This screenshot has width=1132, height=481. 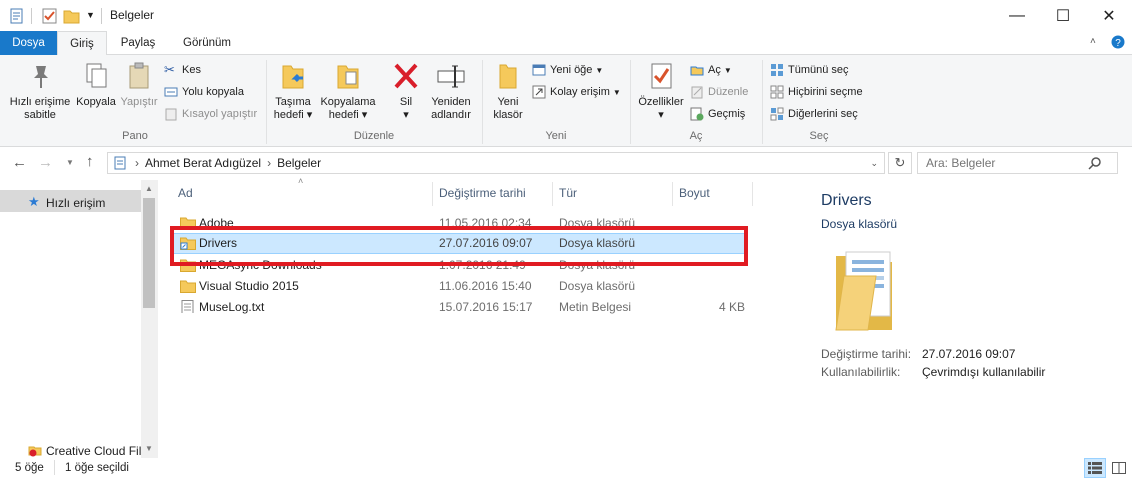 I want to click on large-icons-view-button, so click(x=1119, y=468).